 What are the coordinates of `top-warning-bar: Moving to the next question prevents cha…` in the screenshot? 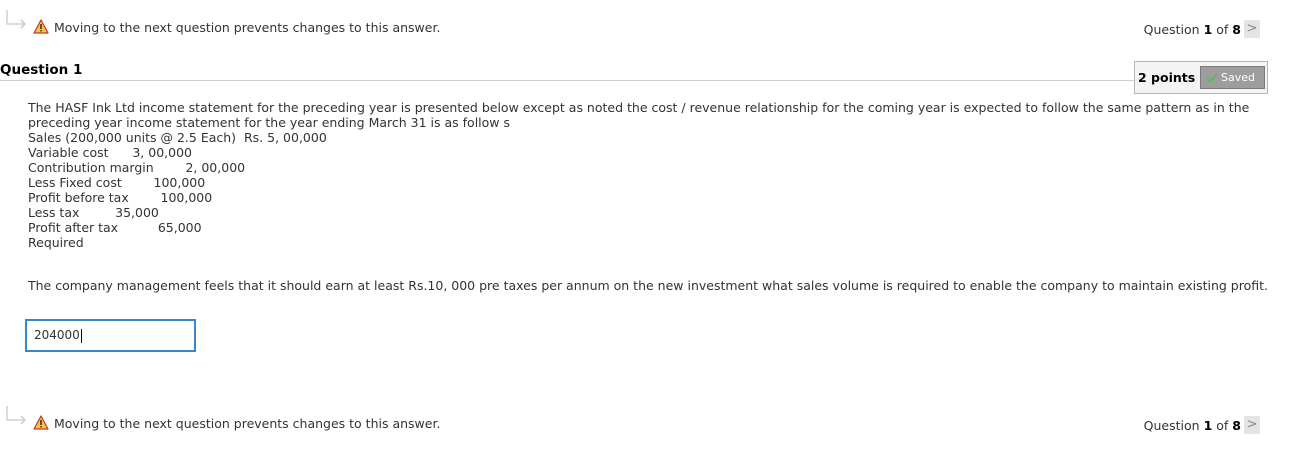 It's located at (645, 25).